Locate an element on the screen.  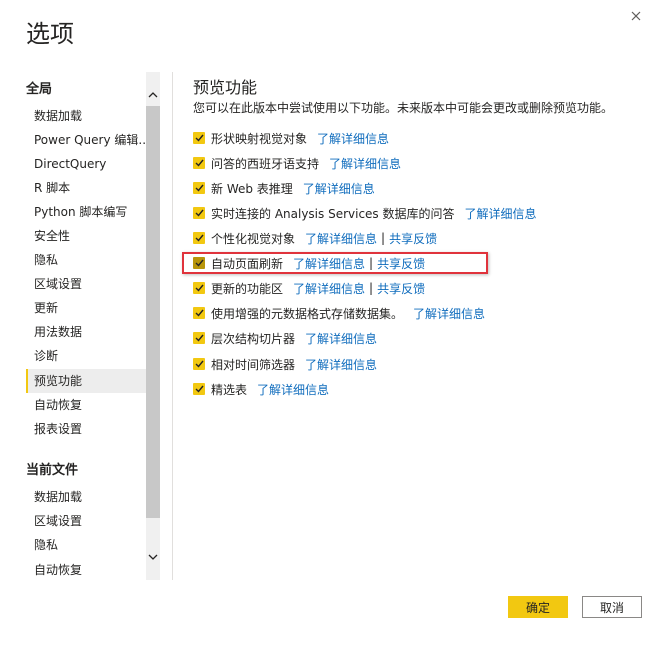
section-header-current-file: 当前文件 is located at coordinates (52, 470).